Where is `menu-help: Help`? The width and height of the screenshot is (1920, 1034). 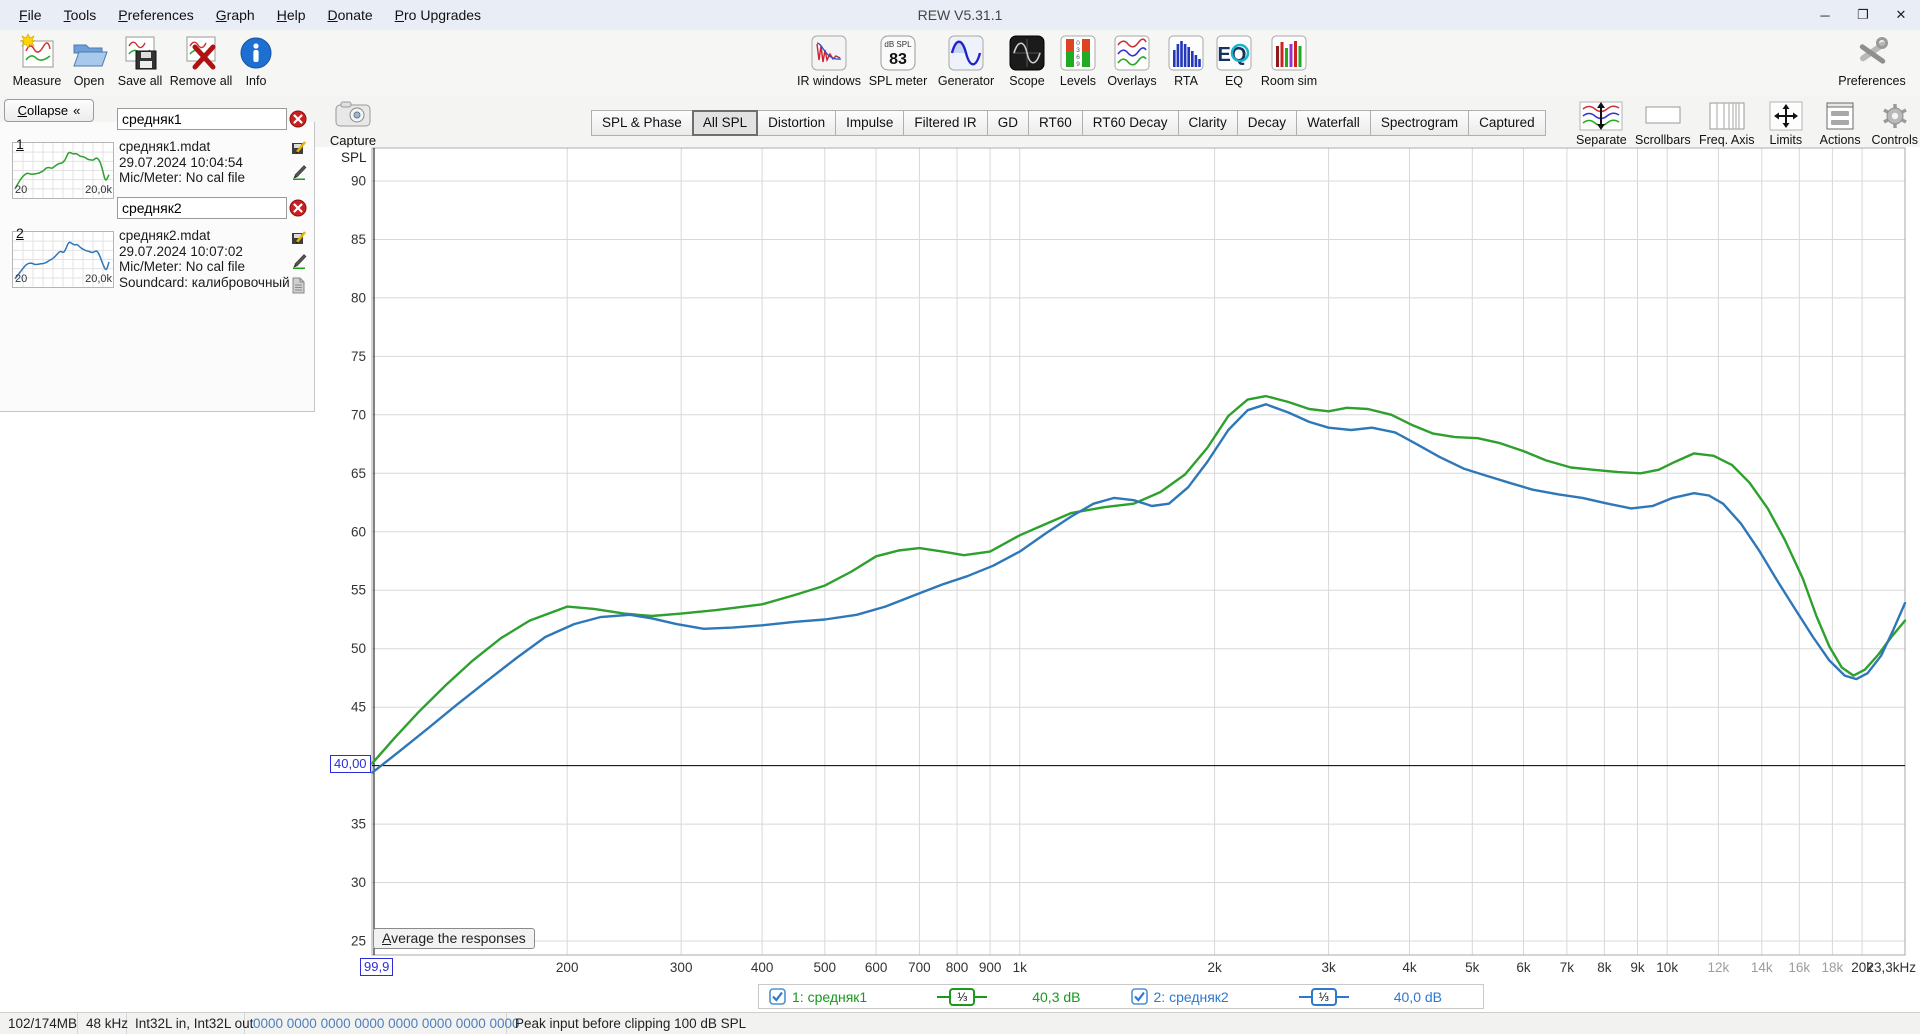 menu-help: Help is located at coordinates (291, 15).